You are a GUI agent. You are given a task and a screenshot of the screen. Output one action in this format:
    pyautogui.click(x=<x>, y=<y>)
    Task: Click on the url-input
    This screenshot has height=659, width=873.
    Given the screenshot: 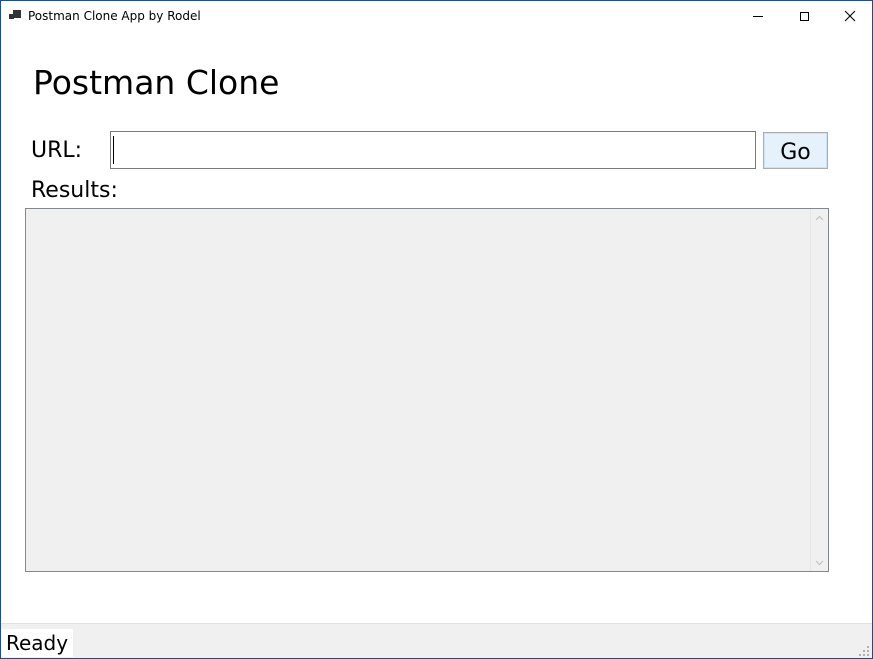 What is the action you would take?
    pyautogui.click(x=433, y=150)
    